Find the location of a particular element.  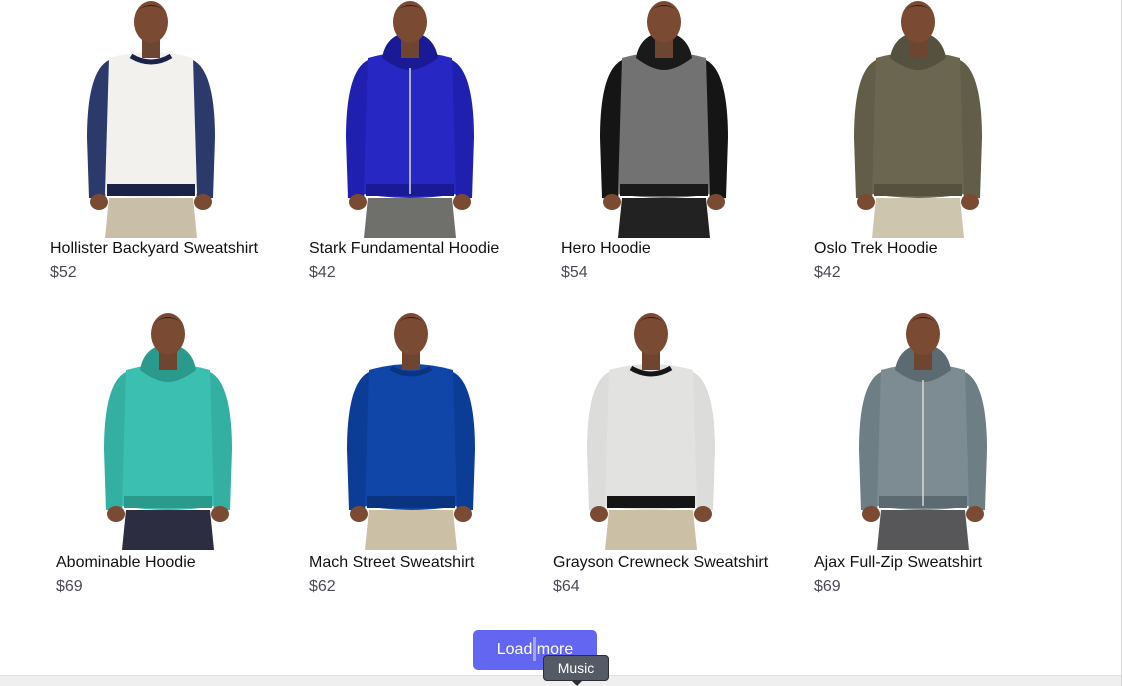

product-name: Hollister Backyard Sweatshirt is located at coordinates (154, 249).